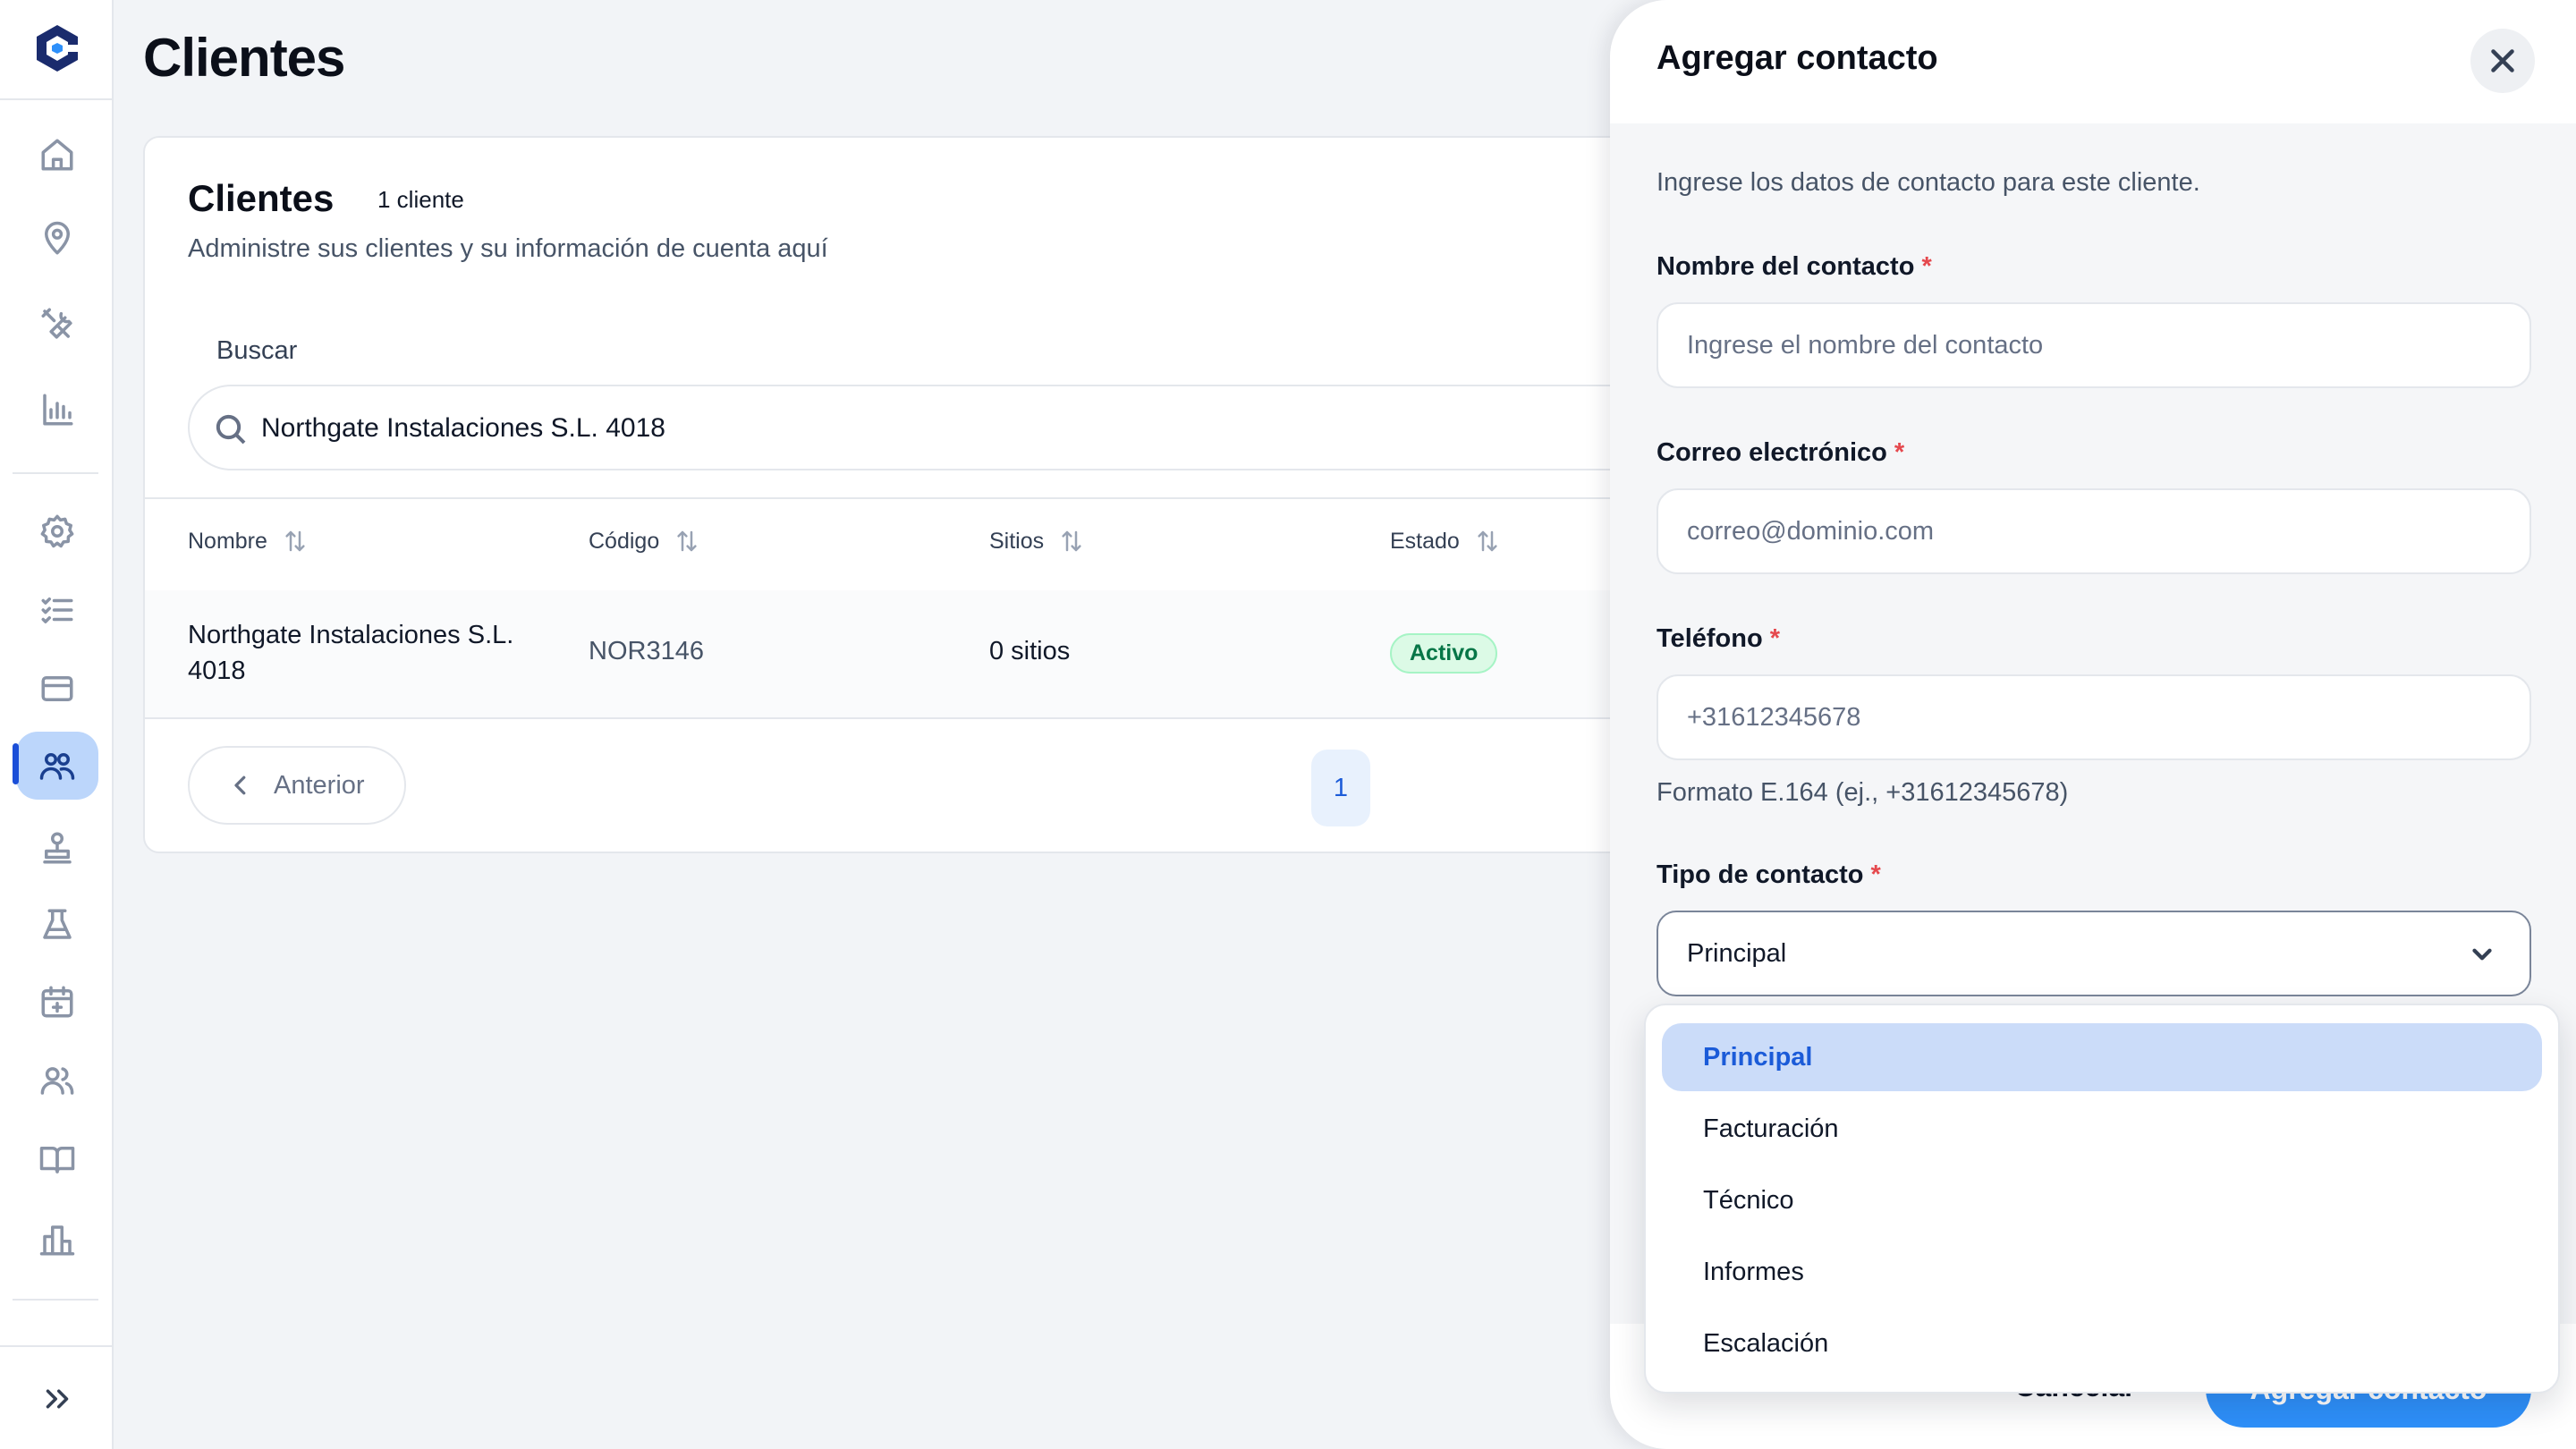 The height and width of the screenshot is (1449, 2576). Describe the element at coordinates (244, 58) in the screenshot. I see `page-title: Clientes` at that location.